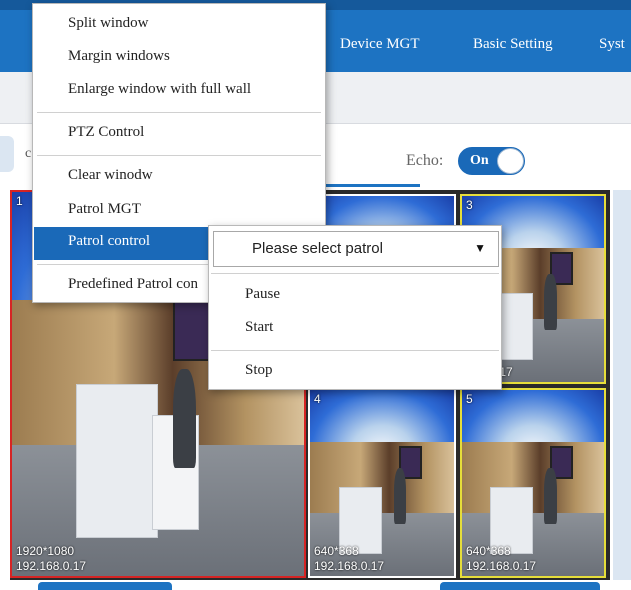  I want to click on patrol-select-value: Please select patrol, so click(317, 248).